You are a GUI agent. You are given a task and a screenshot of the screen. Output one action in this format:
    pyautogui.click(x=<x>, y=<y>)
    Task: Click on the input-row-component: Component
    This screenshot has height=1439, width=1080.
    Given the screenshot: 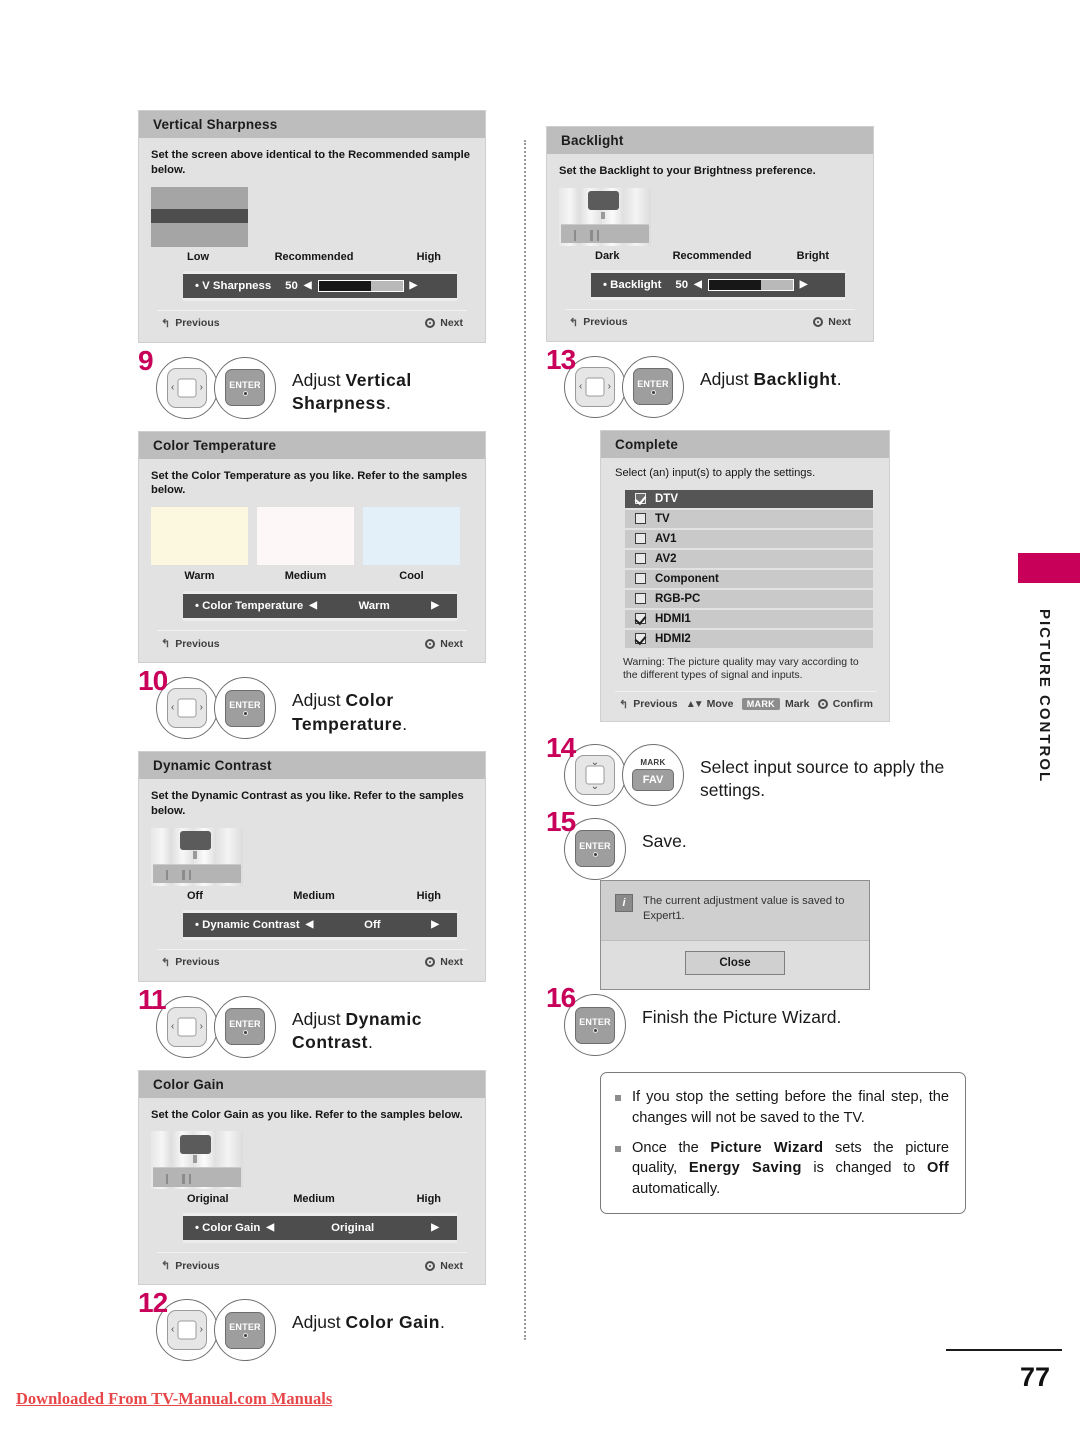 What is the action you would take?
    pyautogui.click(x=749, y=578)
    